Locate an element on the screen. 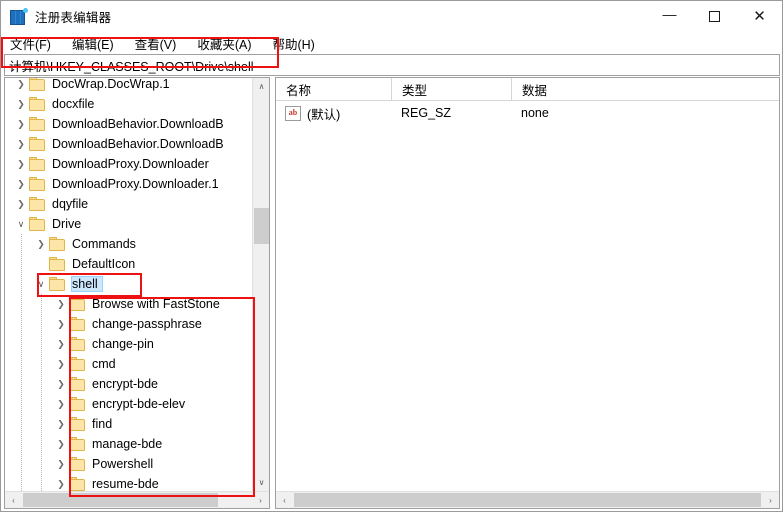  maximize-button is located at coordinates (714, 16).